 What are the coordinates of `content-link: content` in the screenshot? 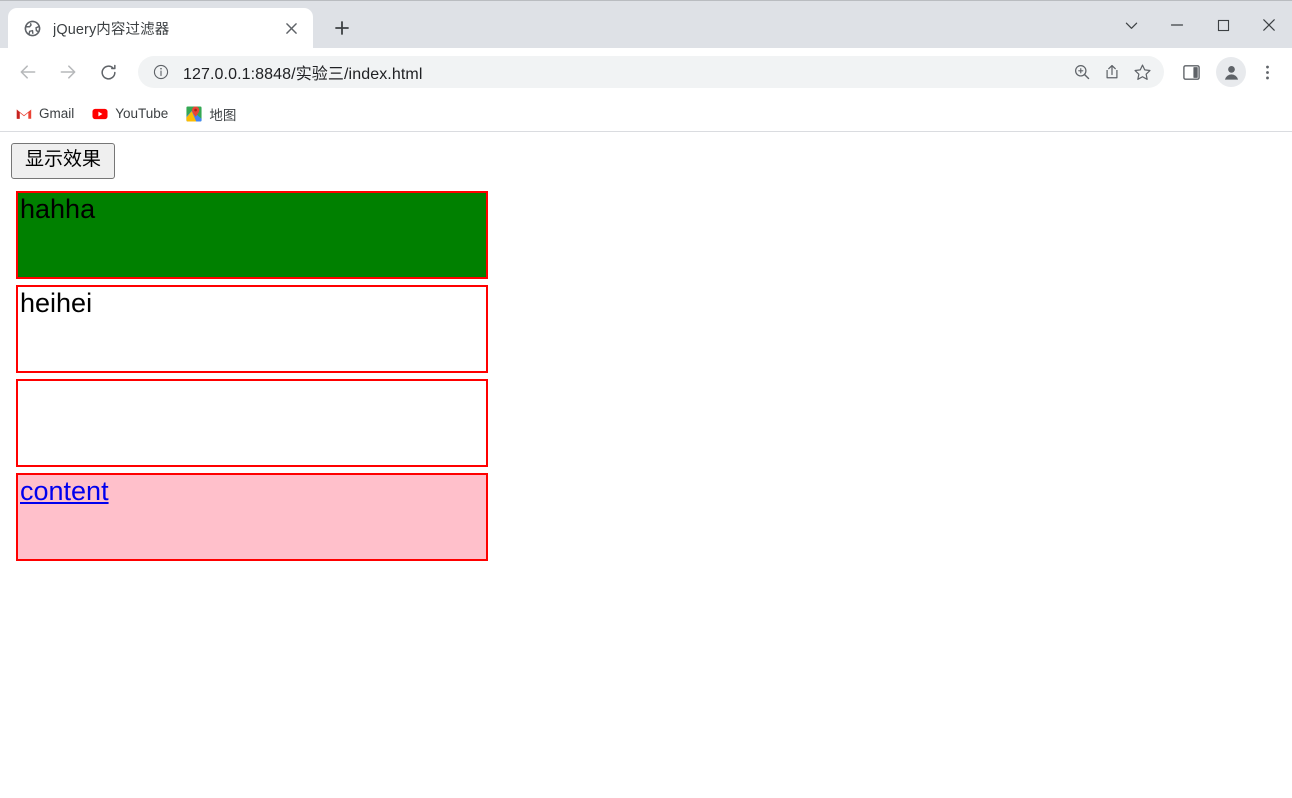 It's located at (64, 491).